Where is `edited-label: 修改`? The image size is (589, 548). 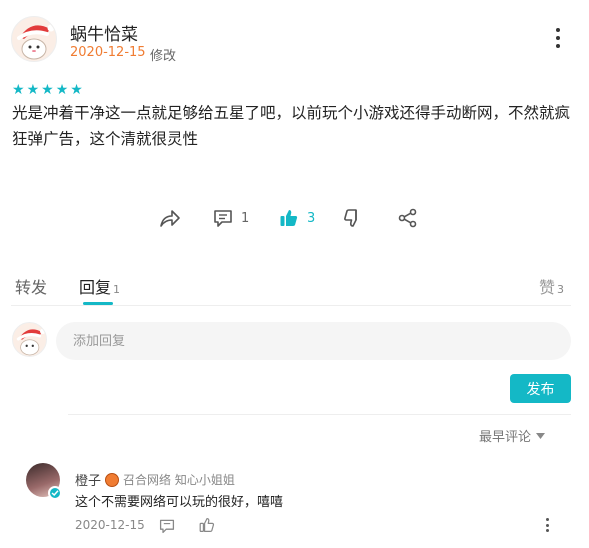
edited-label: 修改 is located at coordinates (163, 56).